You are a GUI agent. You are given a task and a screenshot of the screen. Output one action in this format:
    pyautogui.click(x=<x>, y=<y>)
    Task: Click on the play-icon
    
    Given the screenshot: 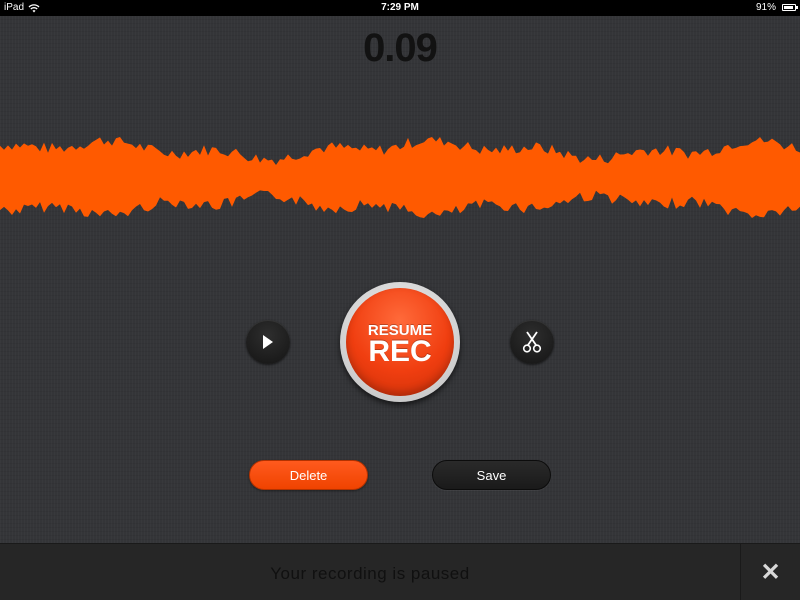 What is the action you would take?
    pyautogui.click(x=268, y=342)
    